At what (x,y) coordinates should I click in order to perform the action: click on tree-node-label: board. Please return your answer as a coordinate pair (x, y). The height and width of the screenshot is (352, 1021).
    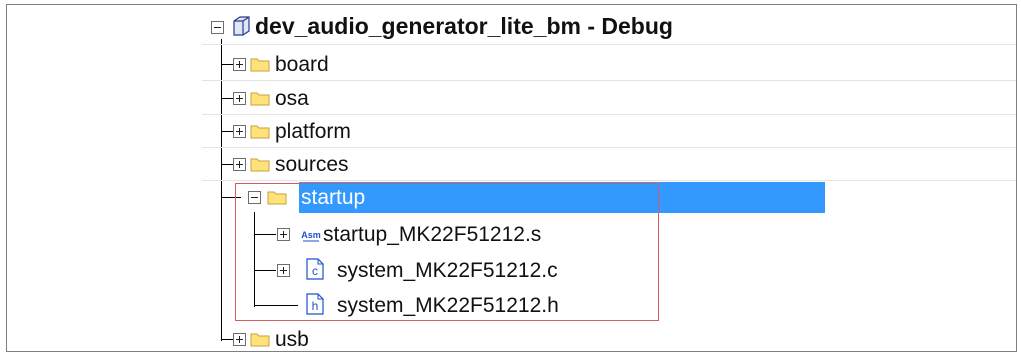
    Looking at the image, I should click on (302, 64).